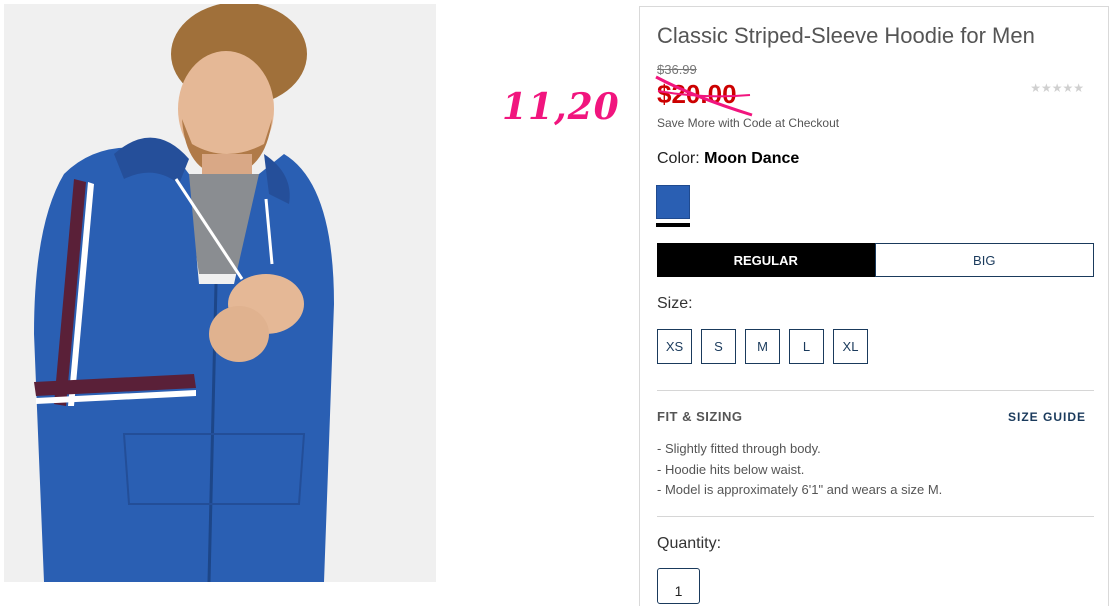 This screenshot has height=606, width=1115. Describe the element at coordinates (674, 346) in the screenshot. I see `size-button-xs: XS` at that location.